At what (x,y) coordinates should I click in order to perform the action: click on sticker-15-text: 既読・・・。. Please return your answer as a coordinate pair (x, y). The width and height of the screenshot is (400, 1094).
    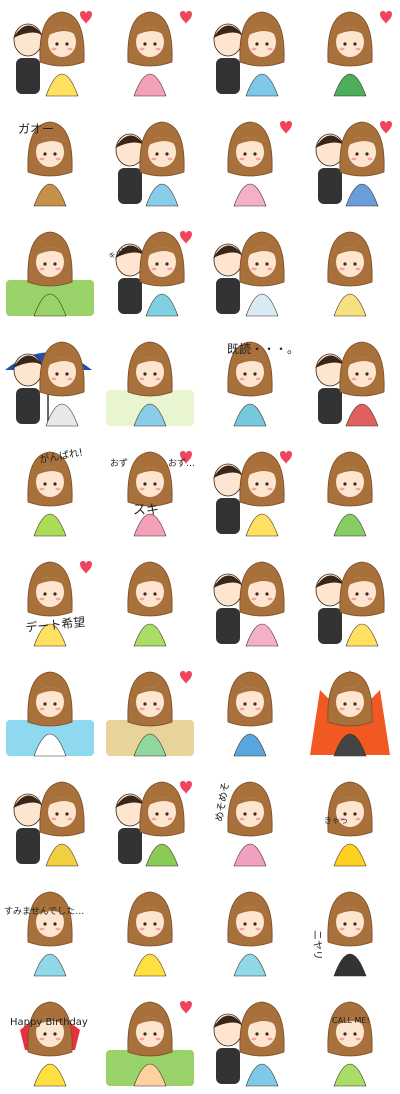
    Looking at the image, I should click on (263, 348).